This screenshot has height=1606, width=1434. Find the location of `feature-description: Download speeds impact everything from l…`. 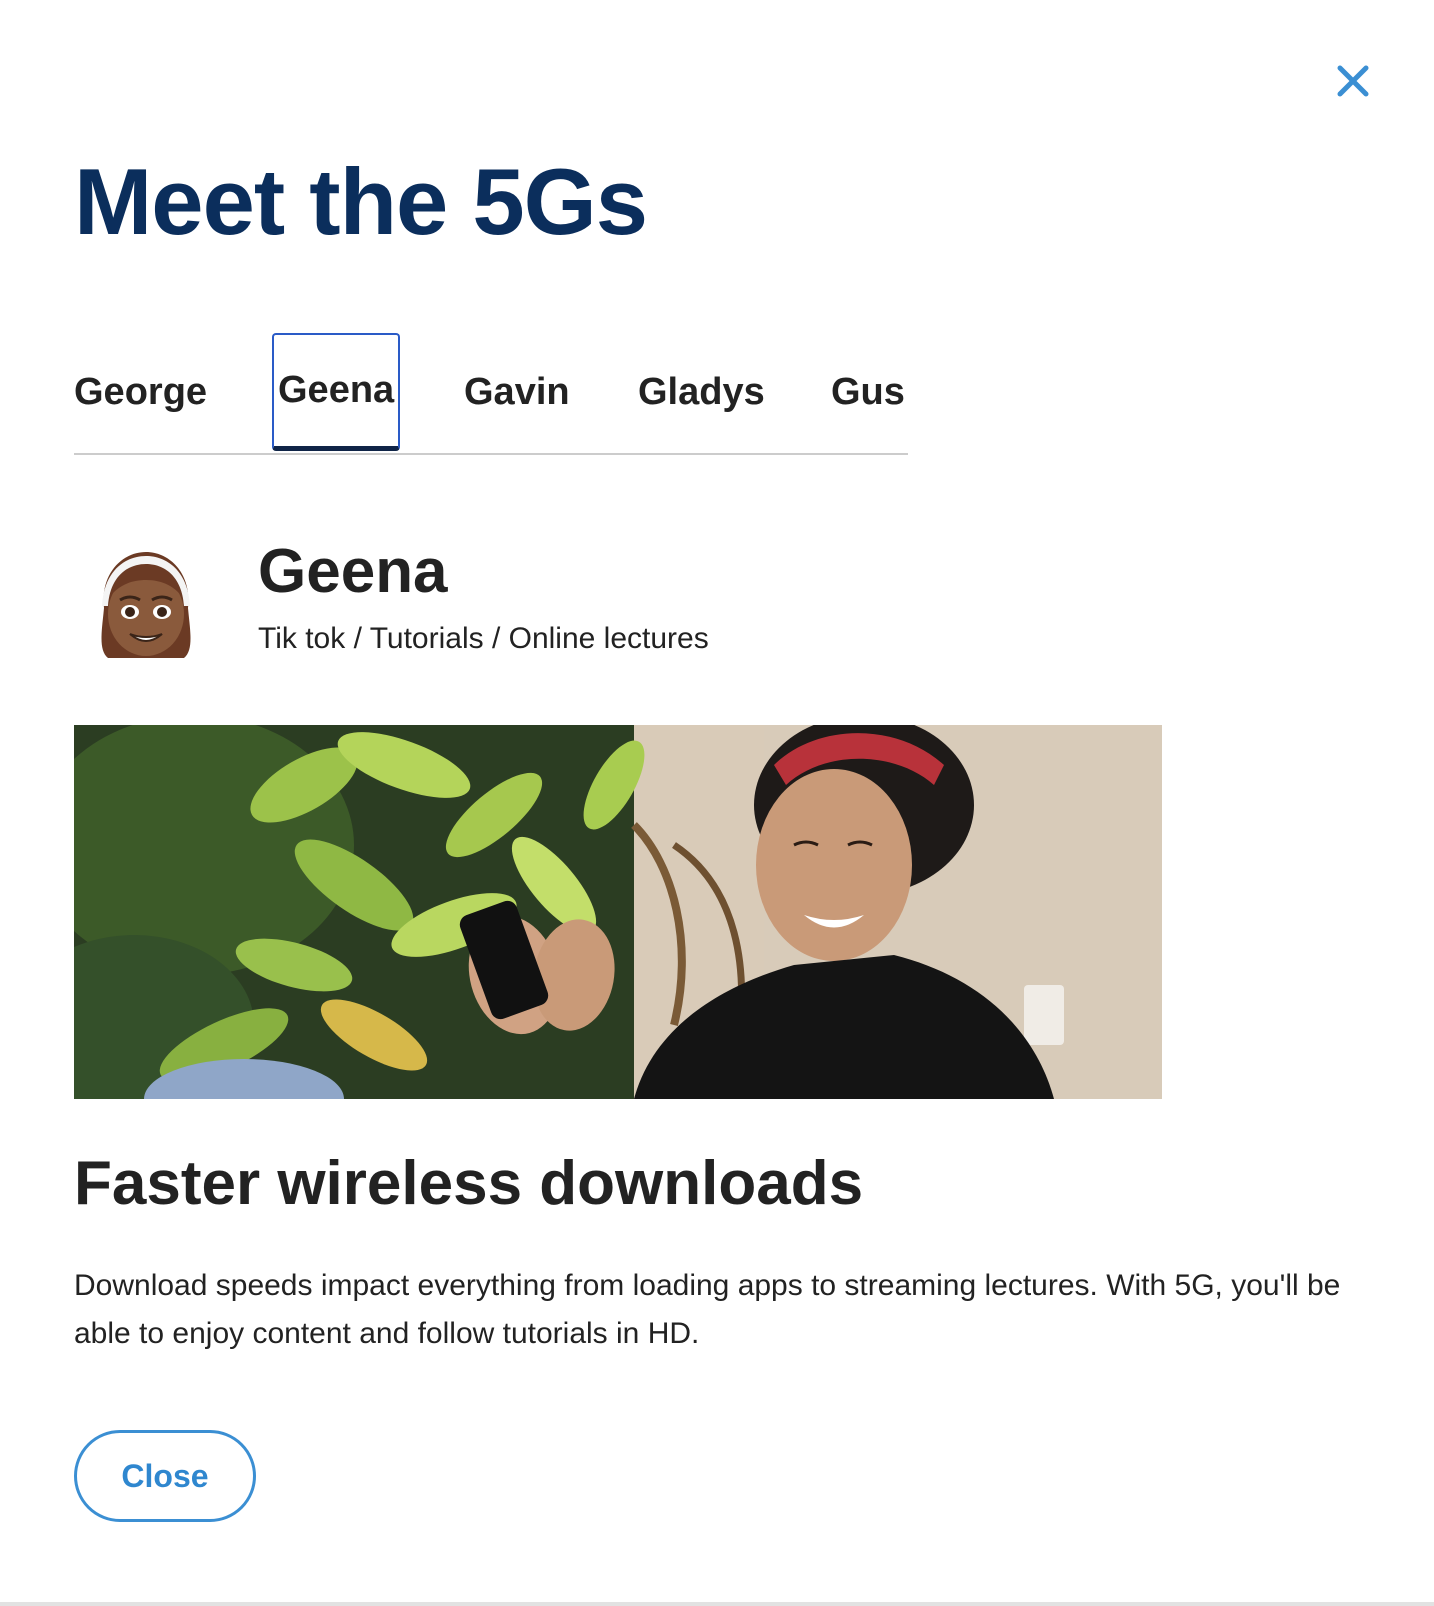

feature-description: Download speeds impact everything from l… is located at coordinates (707, 1309).